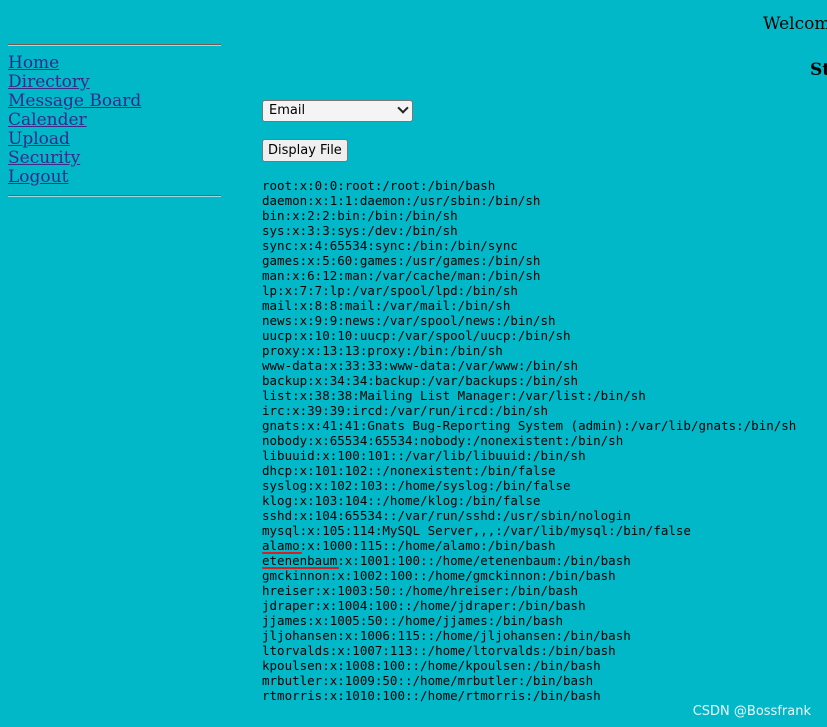 This screenshot has width=827, height=727. Describe the element at coordinates (401, 200) in the screenshot. I see `file-line: daemon:x:1:1:daemon:/usr/sbin:/bin/sh` at that location.